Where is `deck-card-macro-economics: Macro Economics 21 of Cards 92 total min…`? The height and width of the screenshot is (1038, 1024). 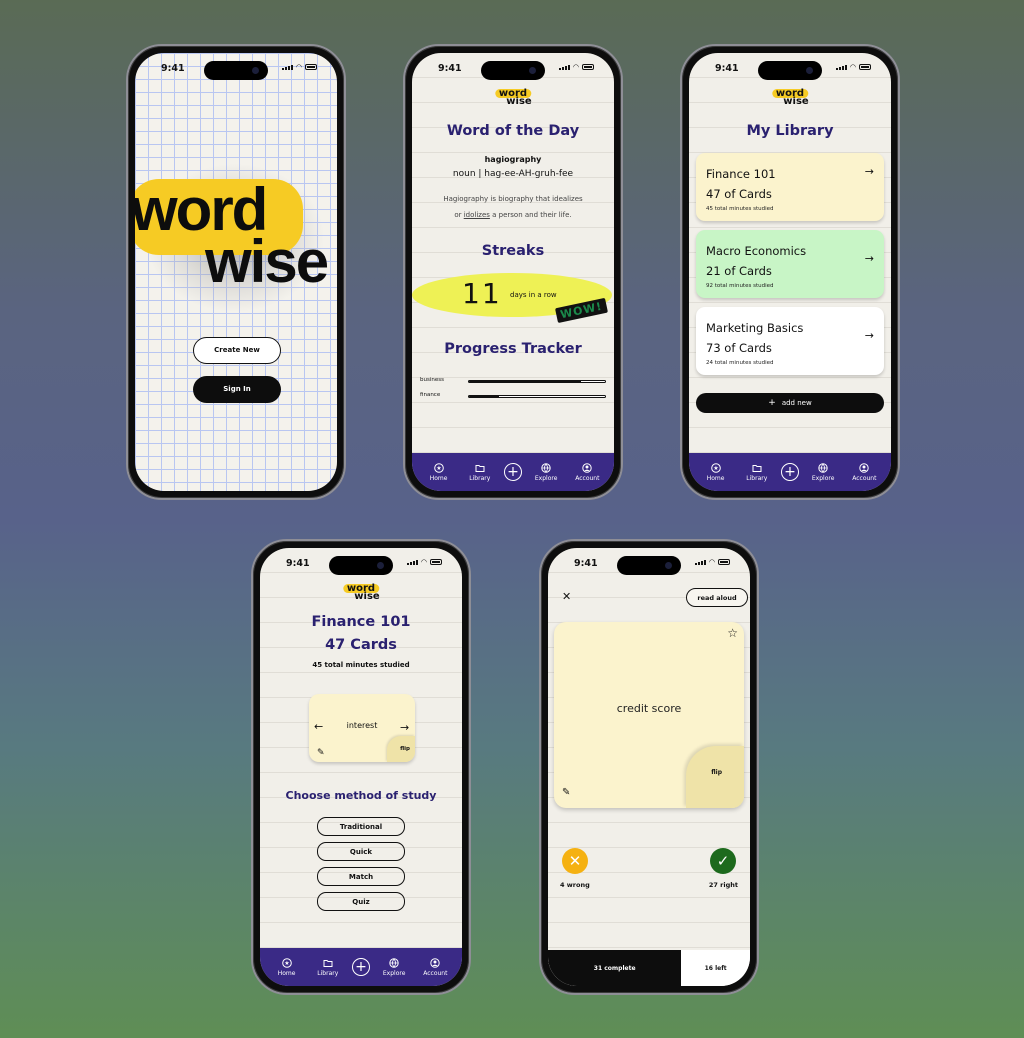 deck-card-macro-economics: Macro Economics 21 of Cards 92 total min… is located at coordinates (790, 264).